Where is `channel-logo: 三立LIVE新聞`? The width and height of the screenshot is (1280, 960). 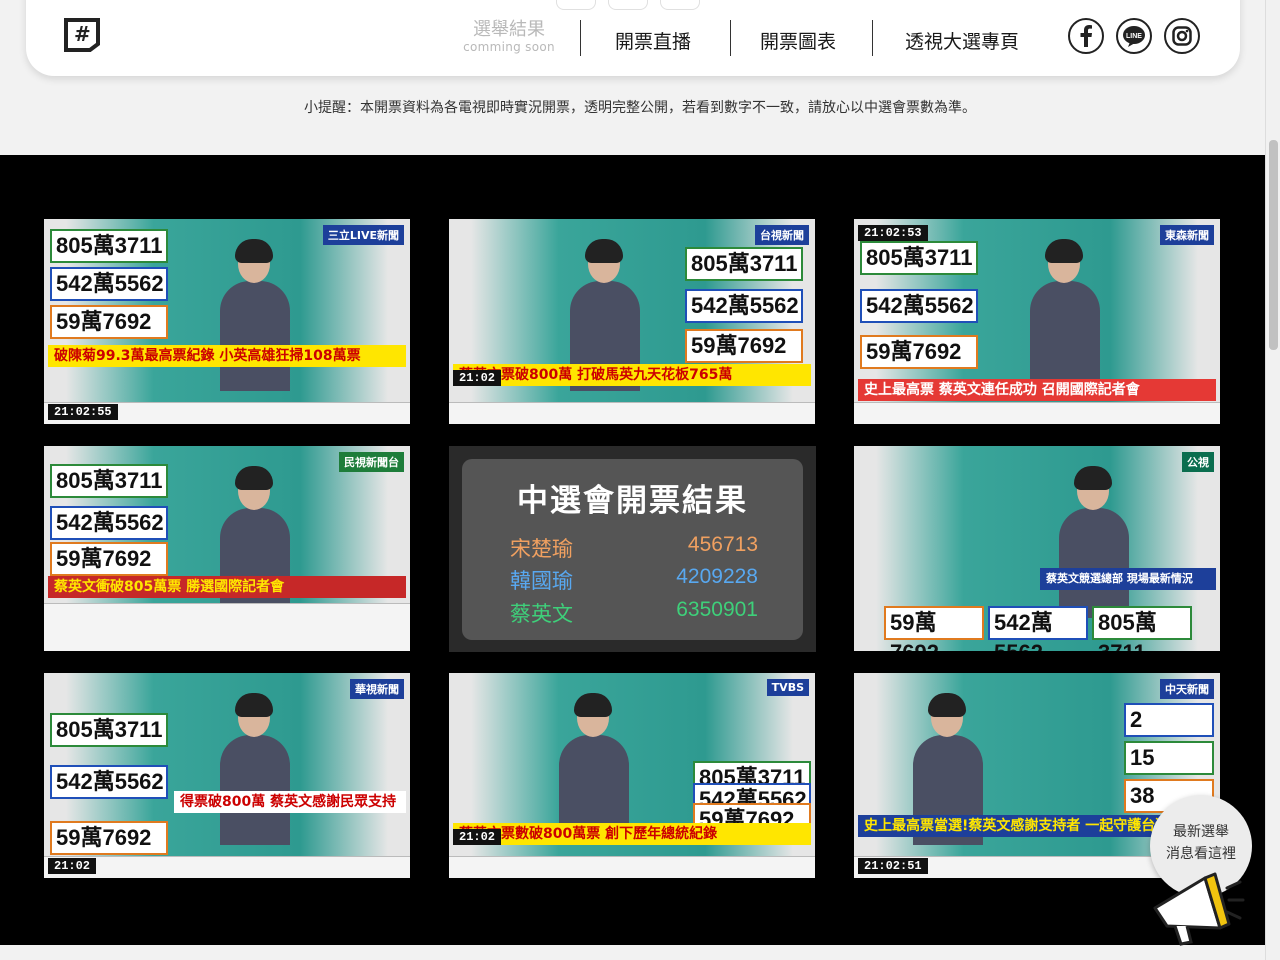 channel-logo: 三立LIVE新聞 is located at coordinates (363, 235).